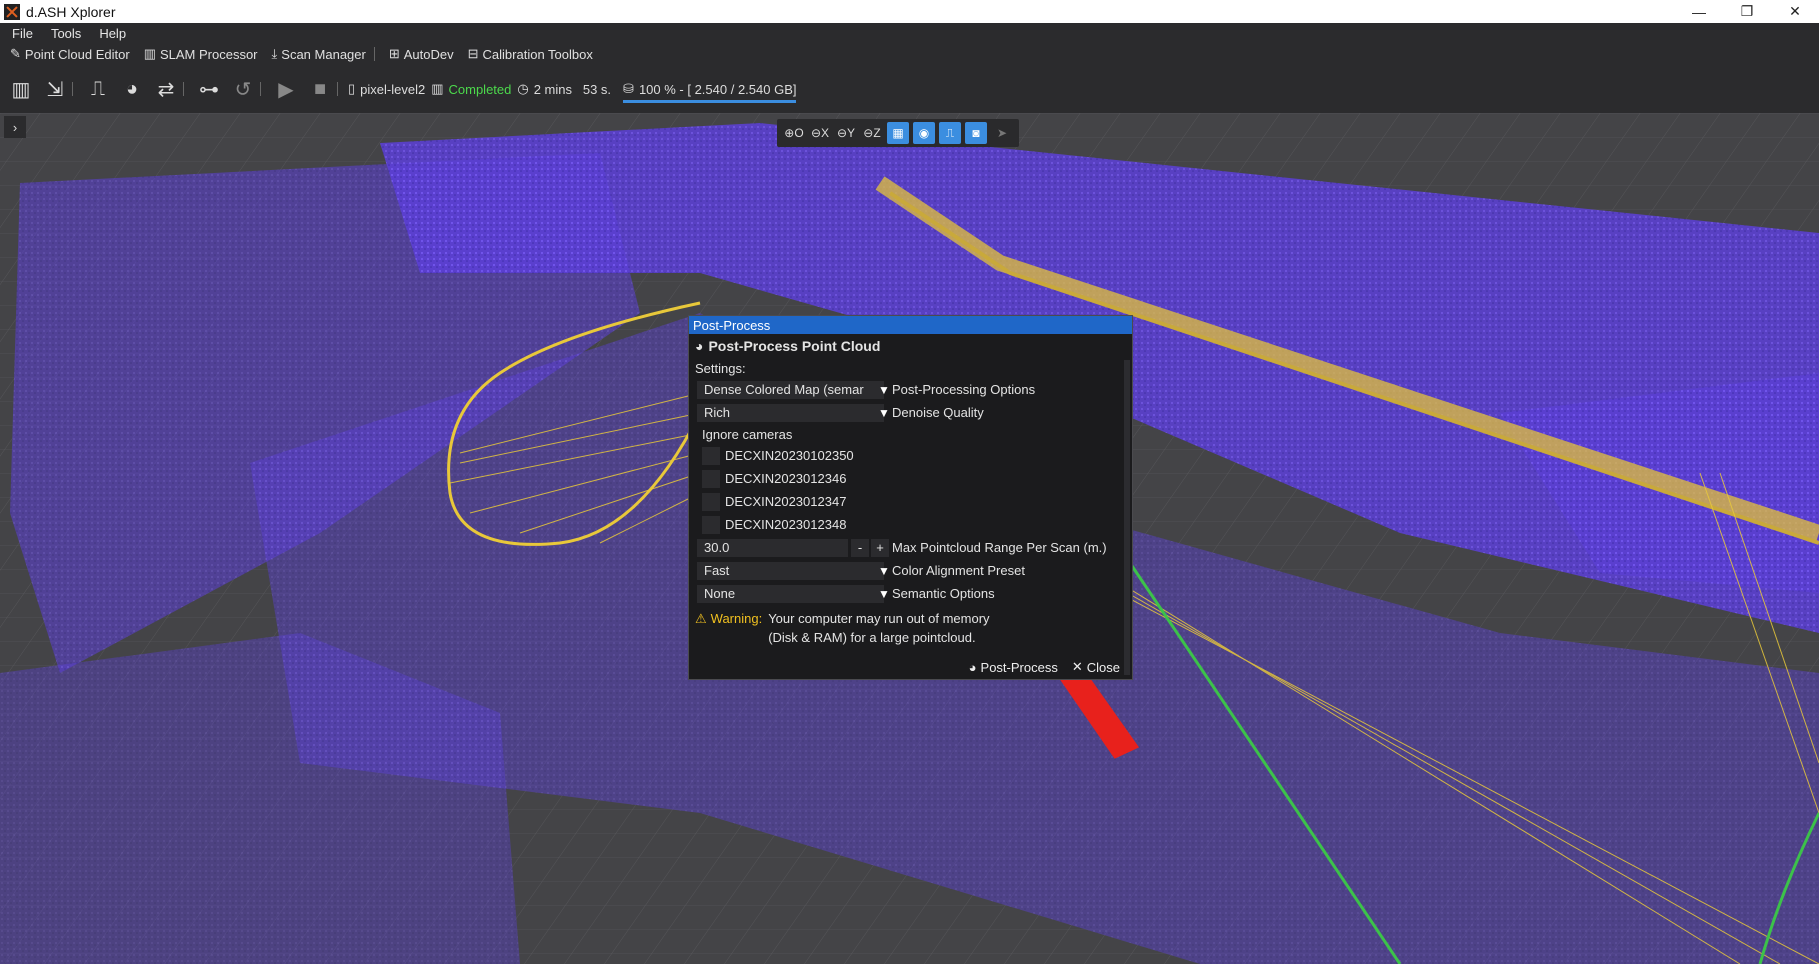  I want to click on minimize-button: —, so click(1699, 11).